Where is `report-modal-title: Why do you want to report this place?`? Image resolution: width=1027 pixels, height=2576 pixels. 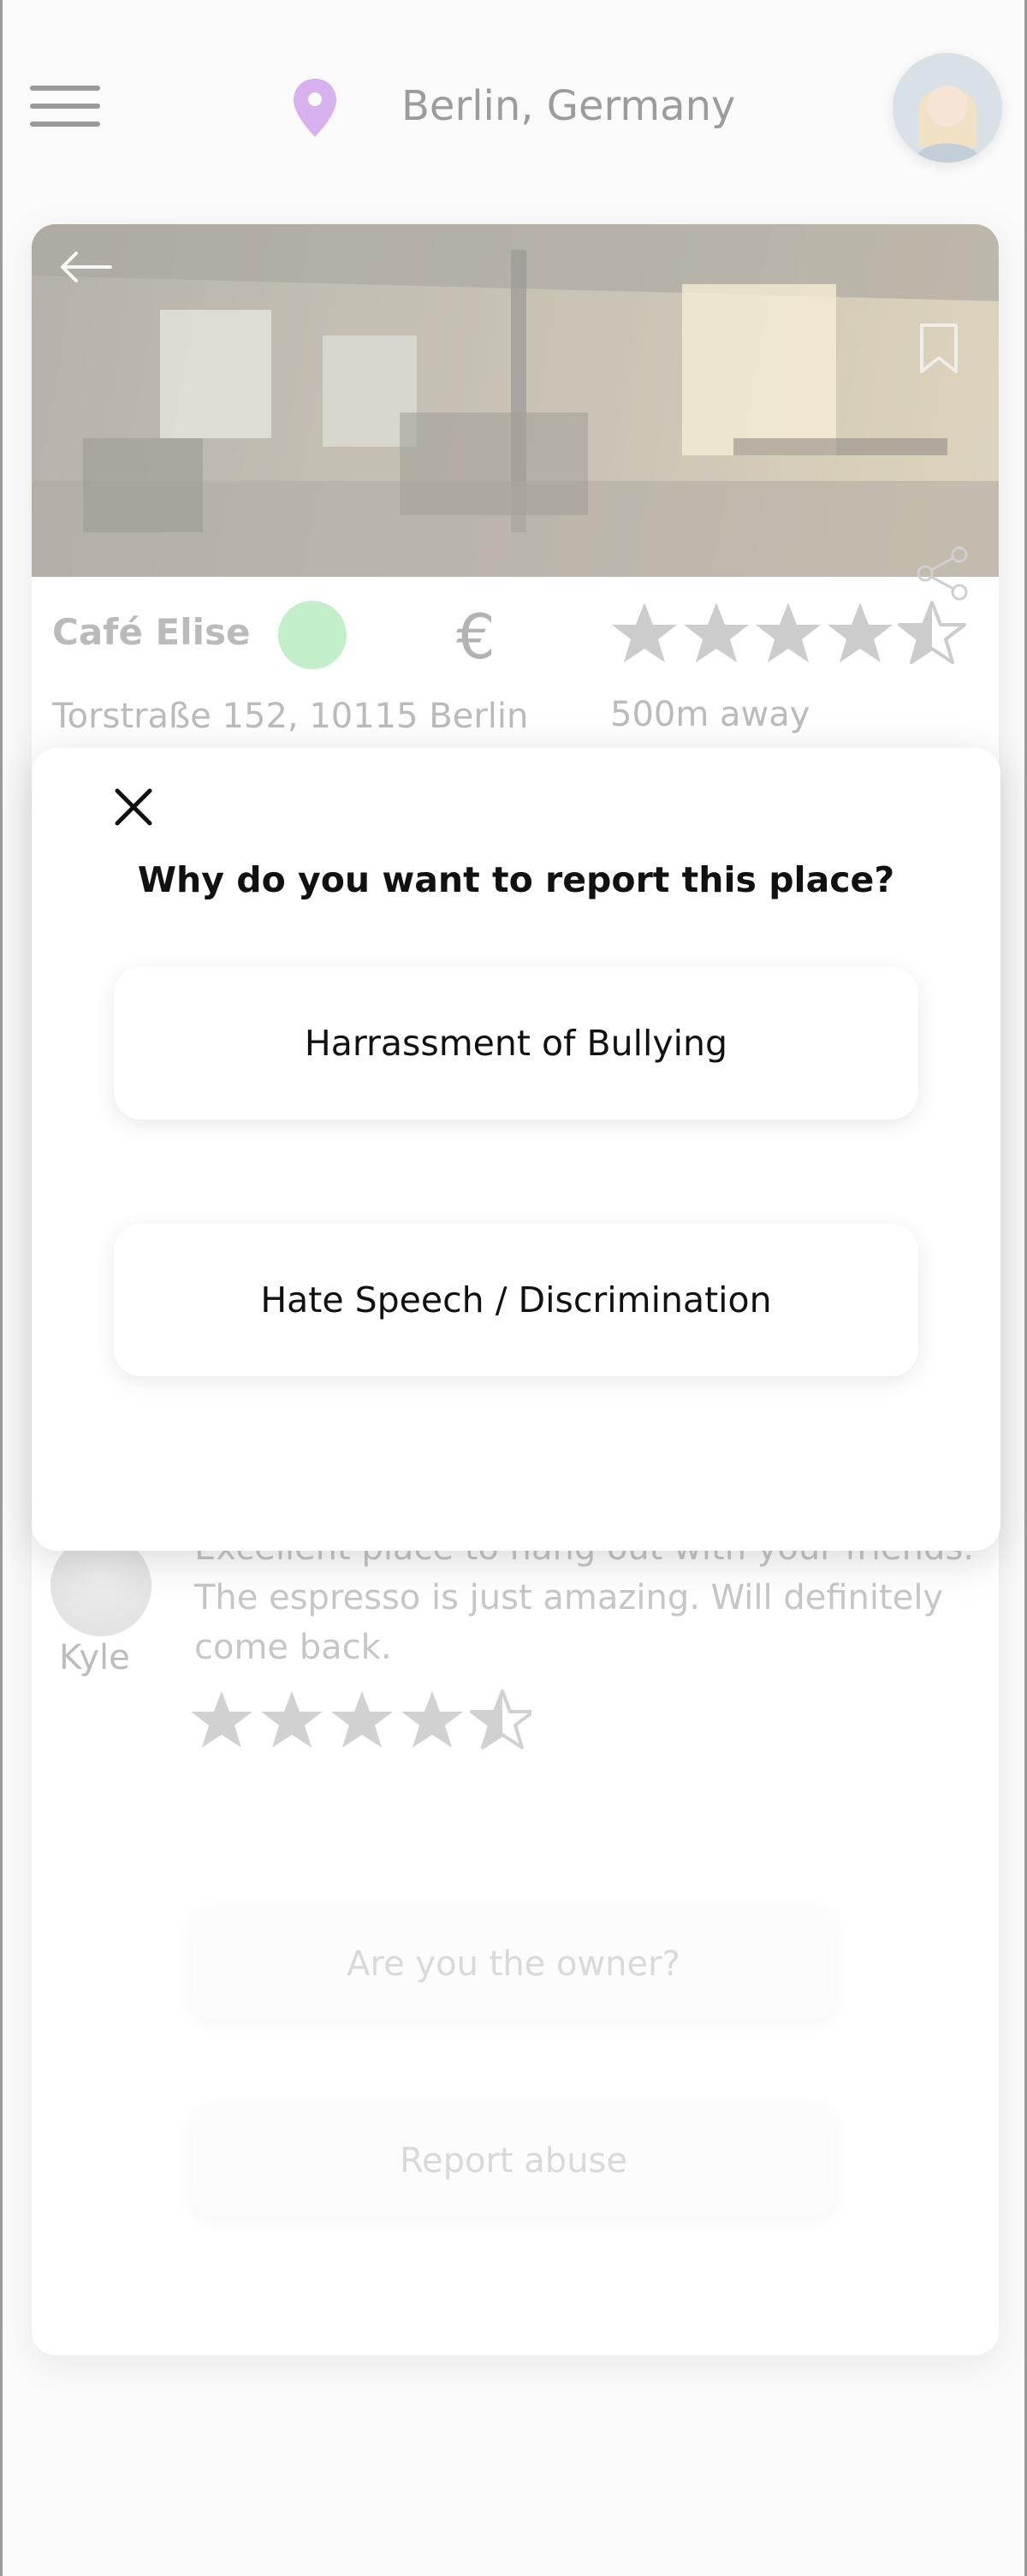
report-modal-title: Why do you want to report this place? is located at coordinates (516, 879).